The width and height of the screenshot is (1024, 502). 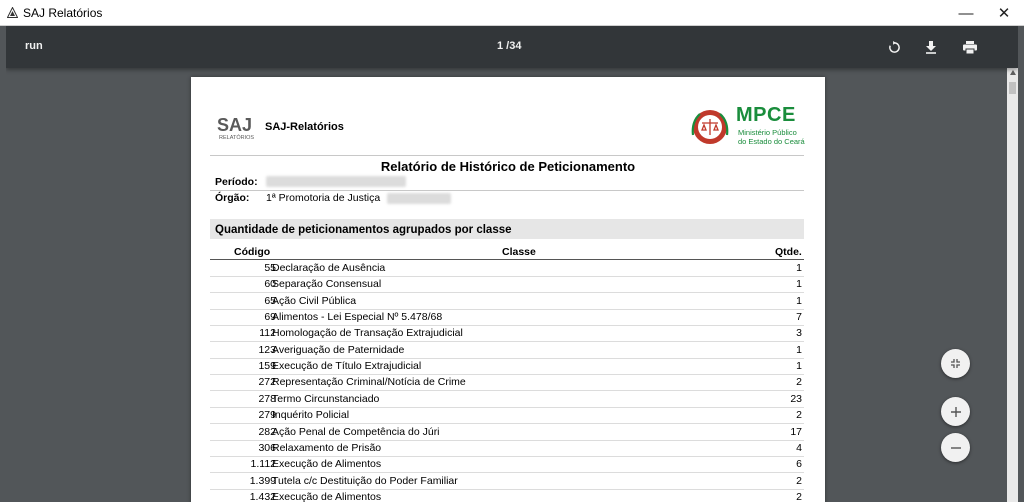 What do you see at coordinates (63, 12) in the screenshot?
I see `window-title: SAJ Relatórios` at bounding box center [63, 12].